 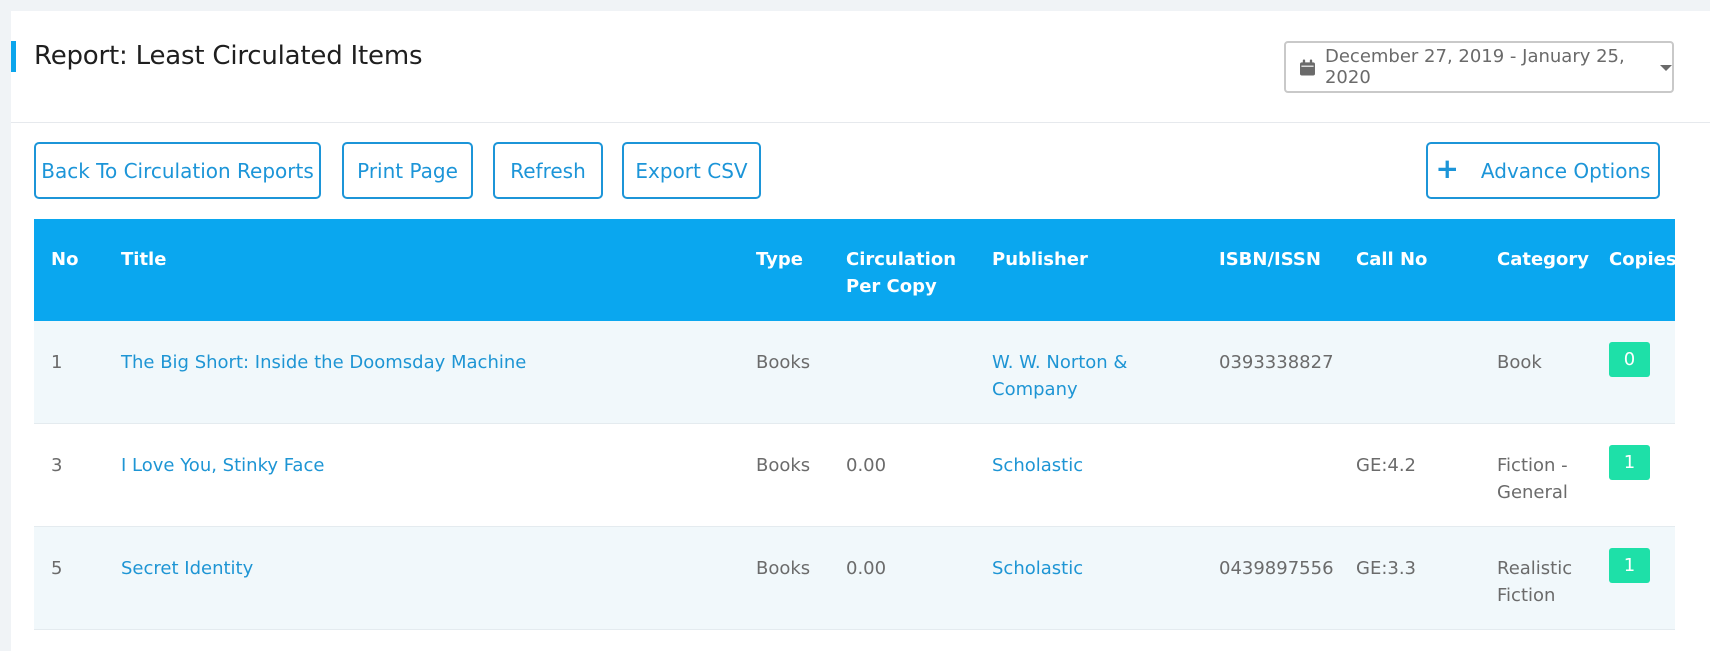 I want to click on column-header-circulation-line2: Per Copy, so click(x=891, y=286).